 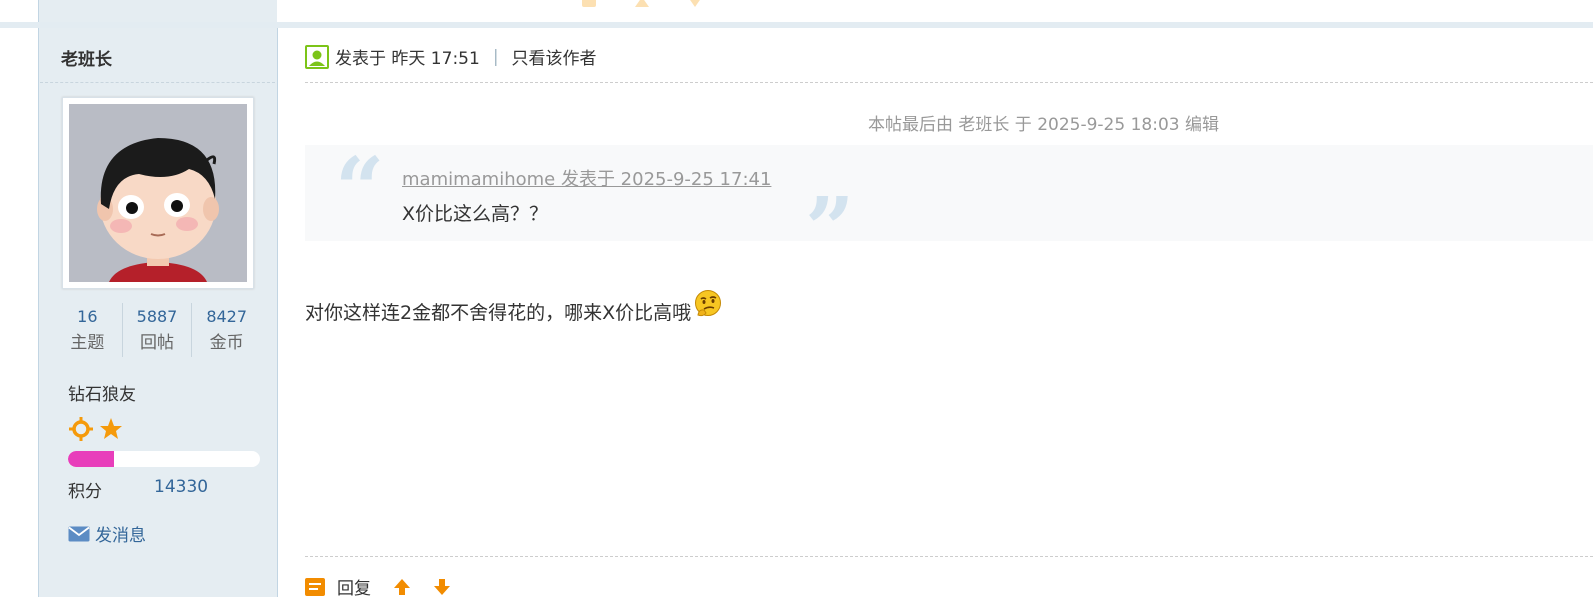 I want to click on author-divider, so click(x=157, y=82).